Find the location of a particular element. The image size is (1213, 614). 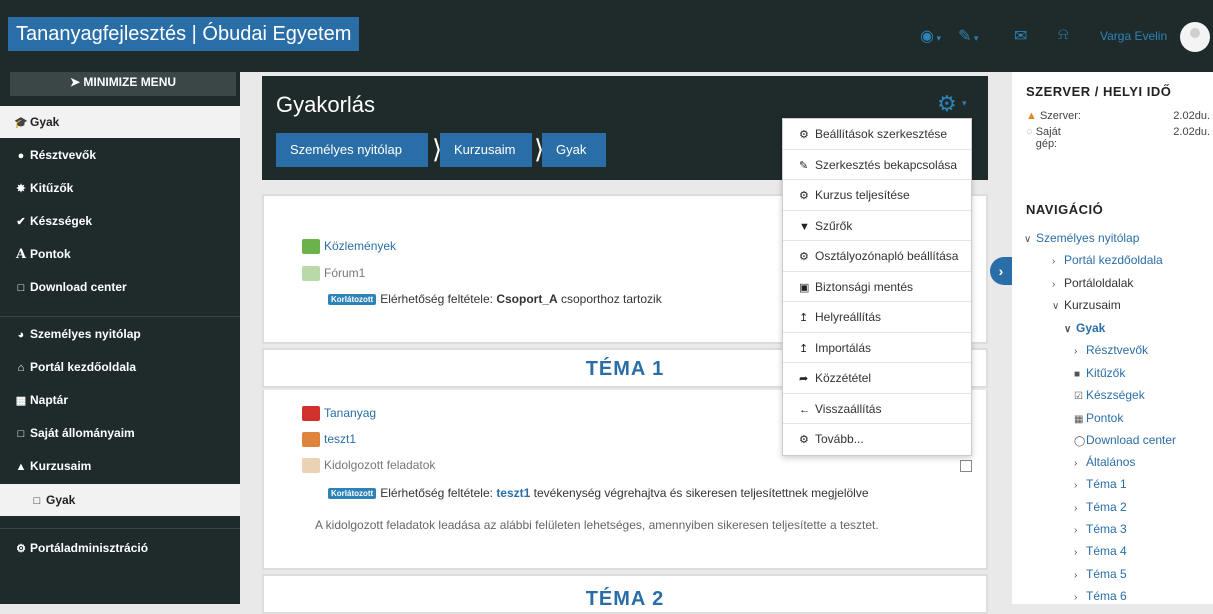

nav-item-naptar: ▦ Naptár is located at coordinates (120, 400).